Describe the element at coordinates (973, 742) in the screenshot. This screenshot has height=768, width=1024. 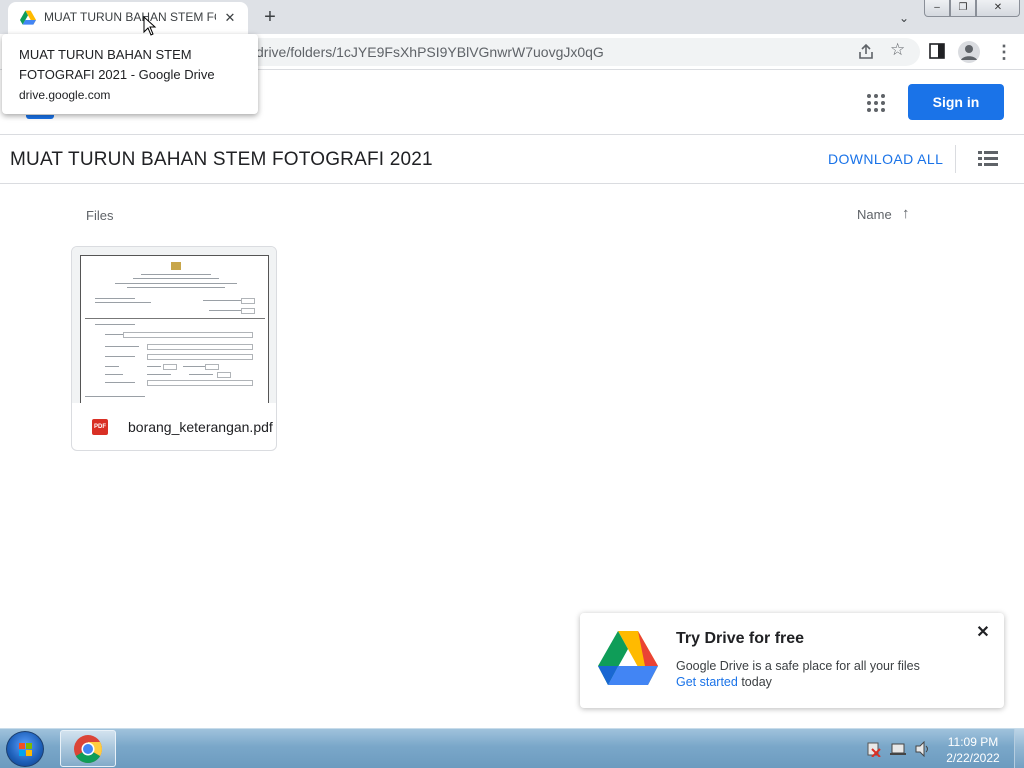
I see `clock-time: 11:09 PM` at that location.